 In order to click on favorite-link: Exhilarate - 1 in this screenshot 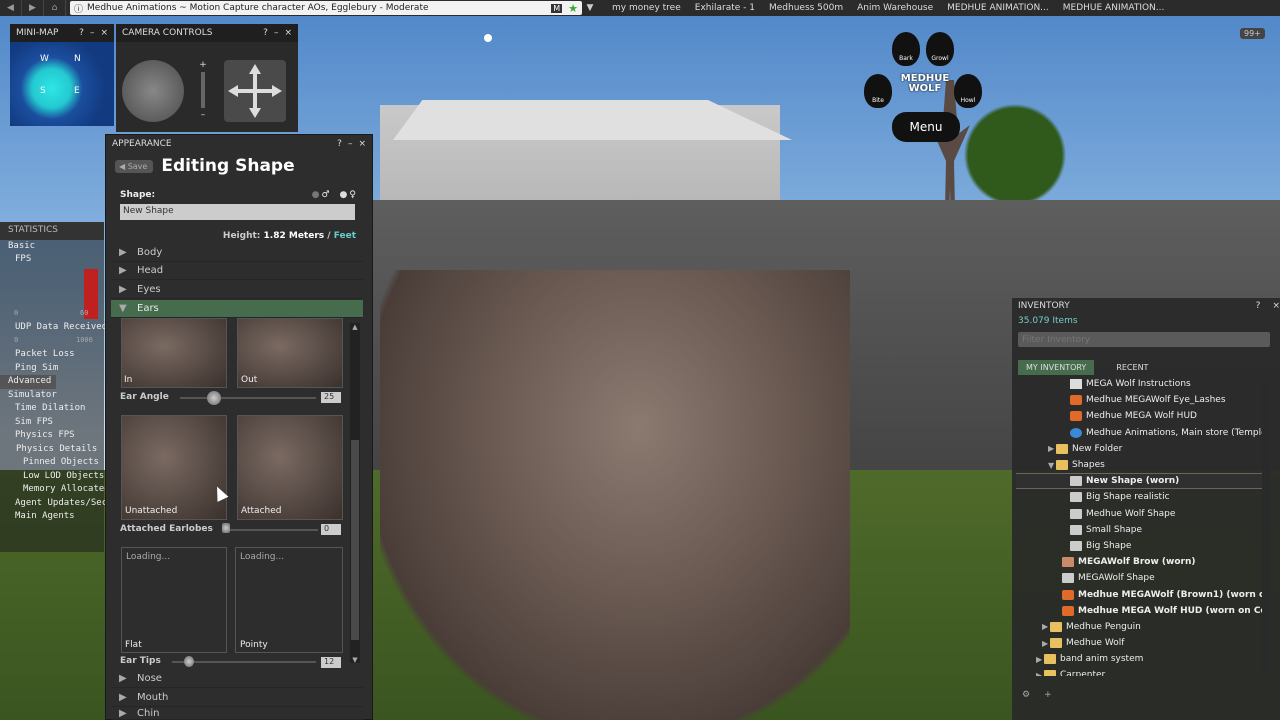, I will do `click(725, 8)`.